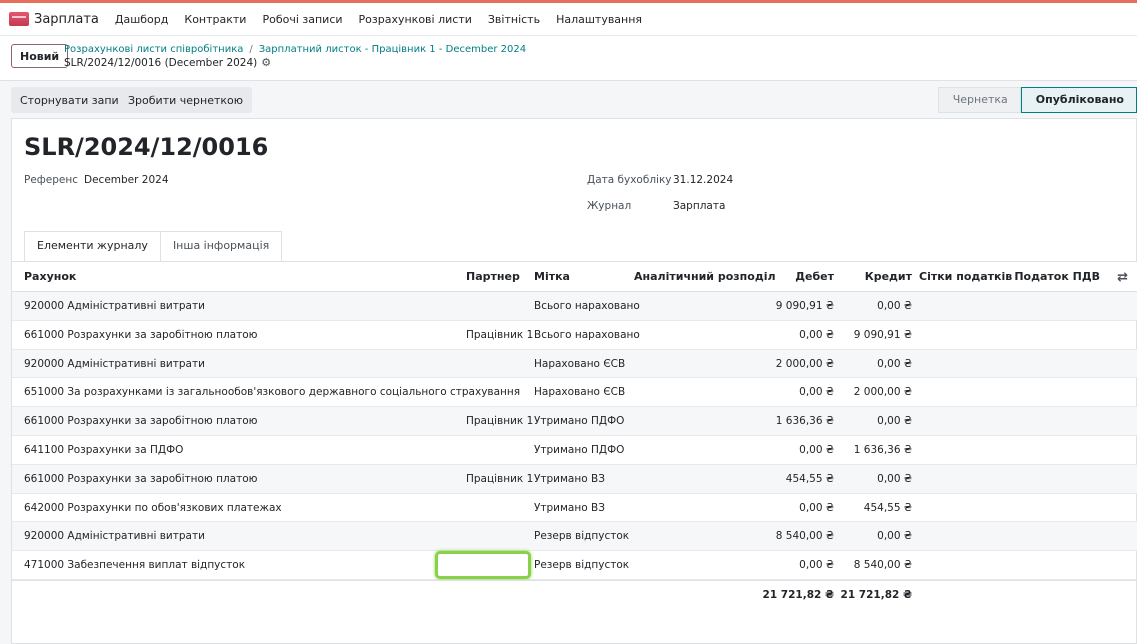  Describe the element at coordinates (703, 180) in the screenshot. I see `accounting-date-value: 31.12.2024` at that location.